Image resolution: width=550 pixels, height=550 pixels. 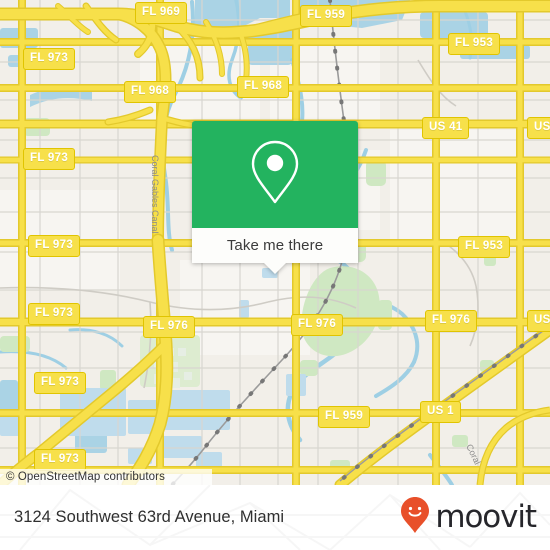 I want to click on address-text: 3124 Southwest 63rd Avenue, Miami, so click(x=149, y=517).